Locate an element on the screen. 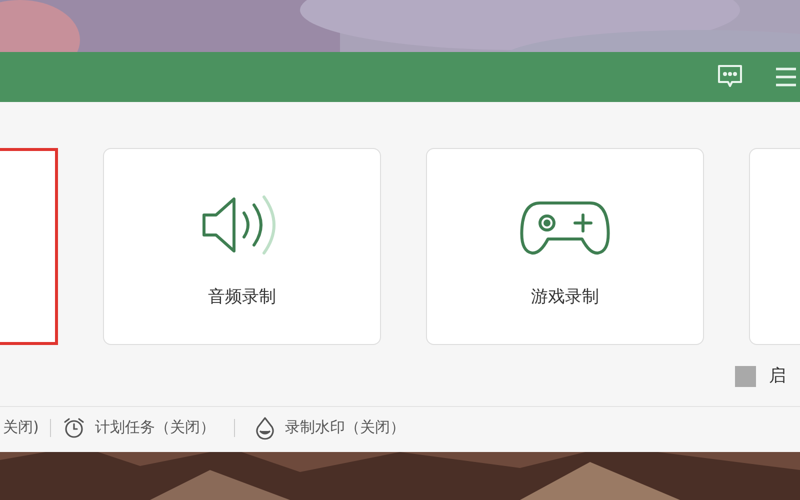 This screenshot has width=800, height=500. mode-card: 音频录制 is located at coordinates (242, 246).